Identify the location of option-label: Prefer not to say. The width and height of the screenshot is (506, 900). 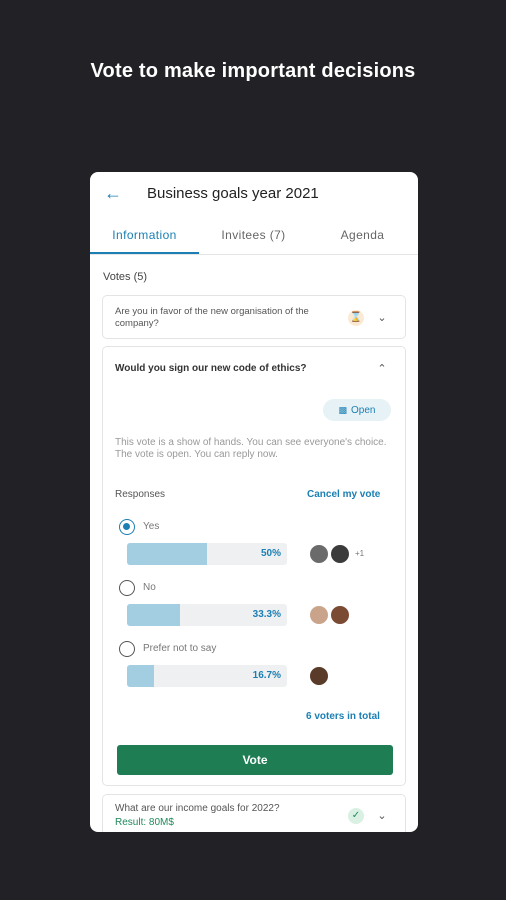
(180, 648).